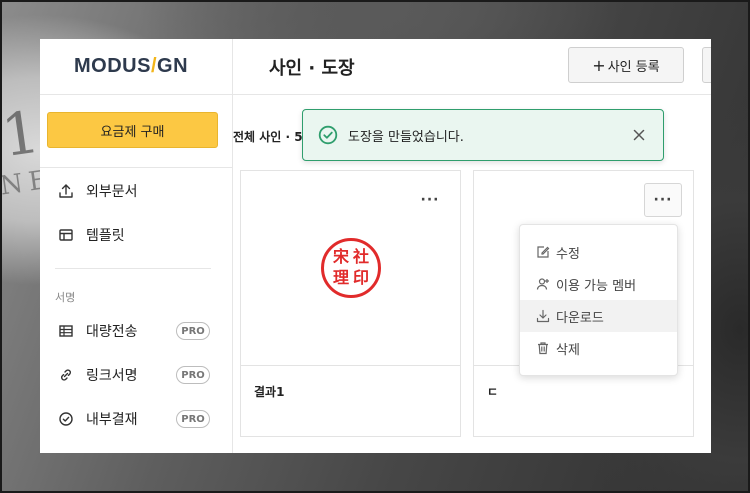 The image size is (750, 493). What do you see at coordinates (112, 192) in the screenshot?
I see `sidebar-item-label: 외부문서` at bounding box center [112, 192].